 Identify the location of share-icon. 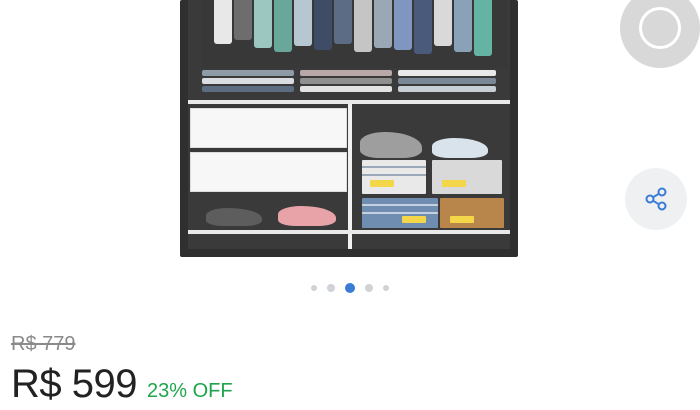
(656, 199).